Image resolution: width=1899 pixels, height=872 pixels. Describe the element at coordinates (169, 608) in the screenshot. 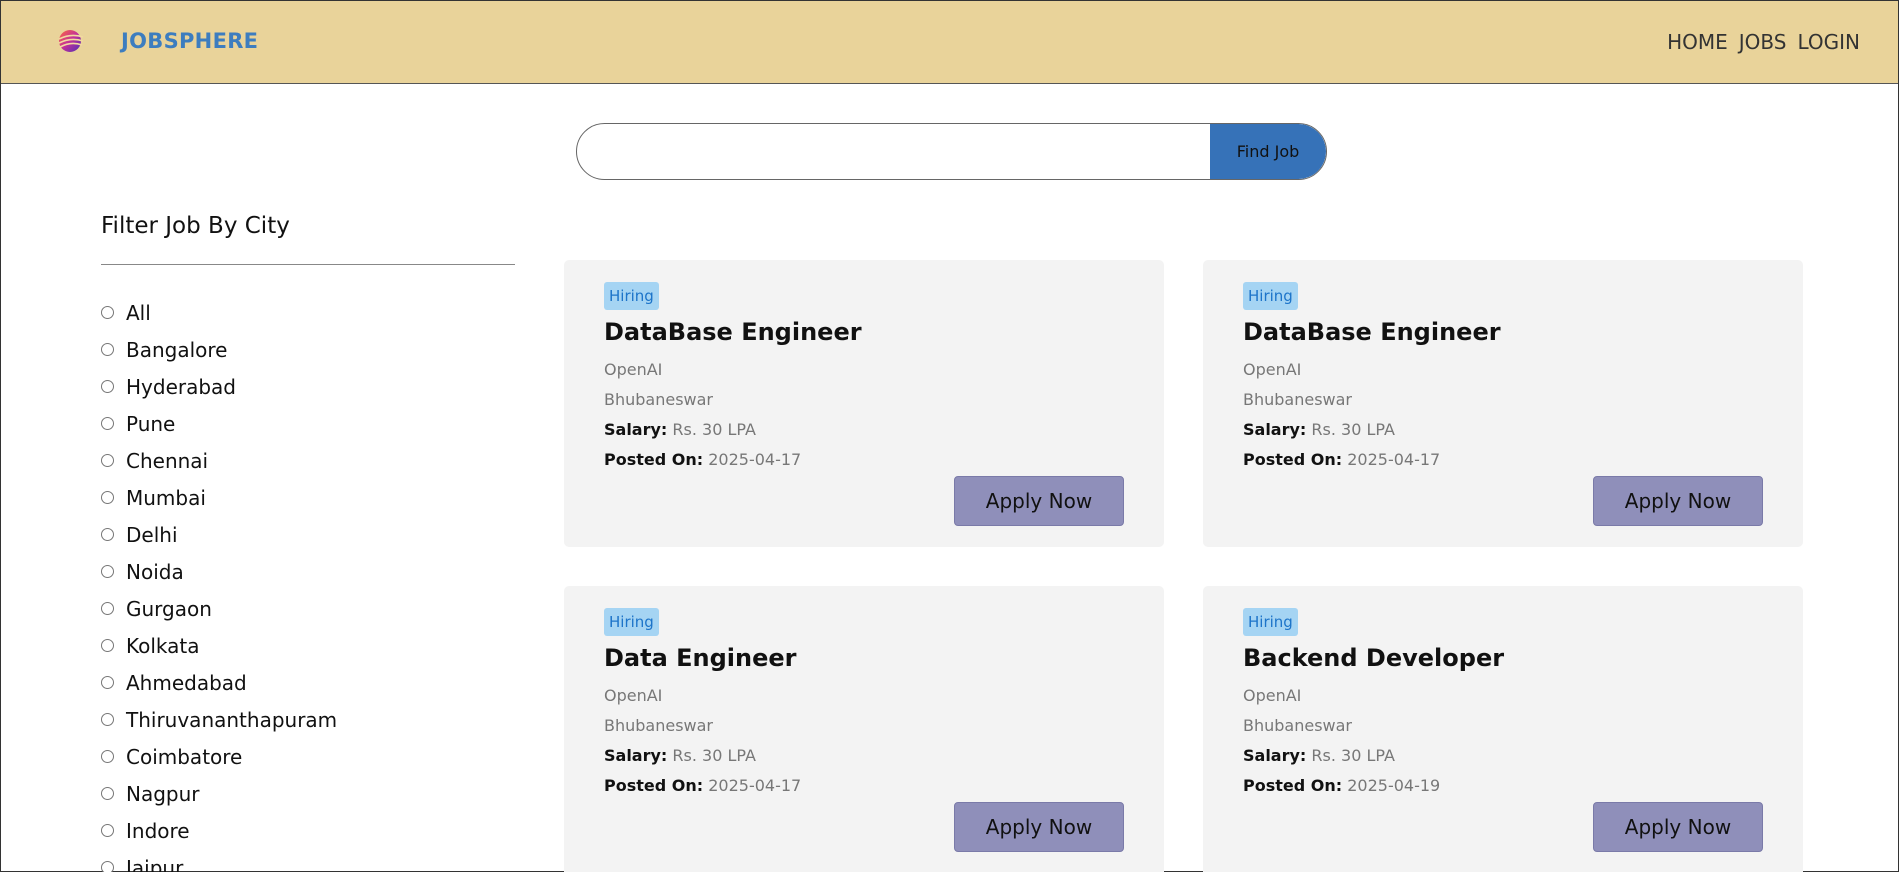

I see `city-label: Gurgaon` at that location.